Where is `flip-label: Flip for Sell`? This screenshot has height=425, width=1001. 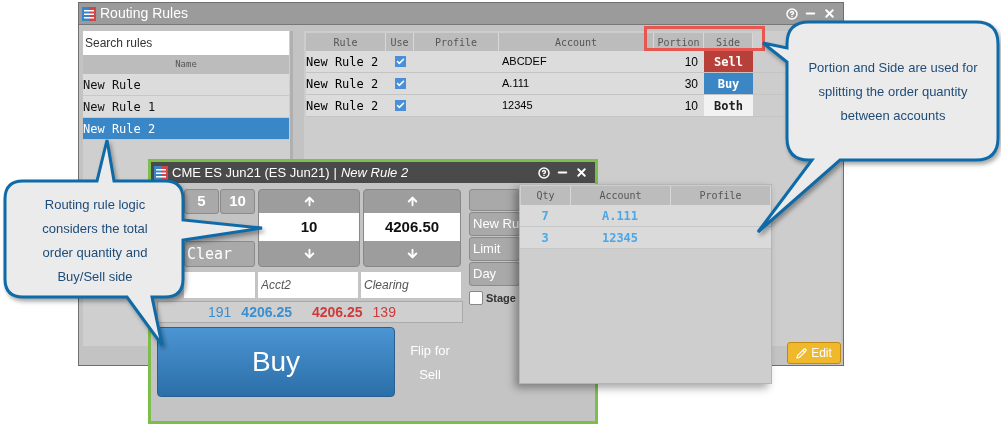 flip-label: Flip for Sell is located at coordinates (430, 362).